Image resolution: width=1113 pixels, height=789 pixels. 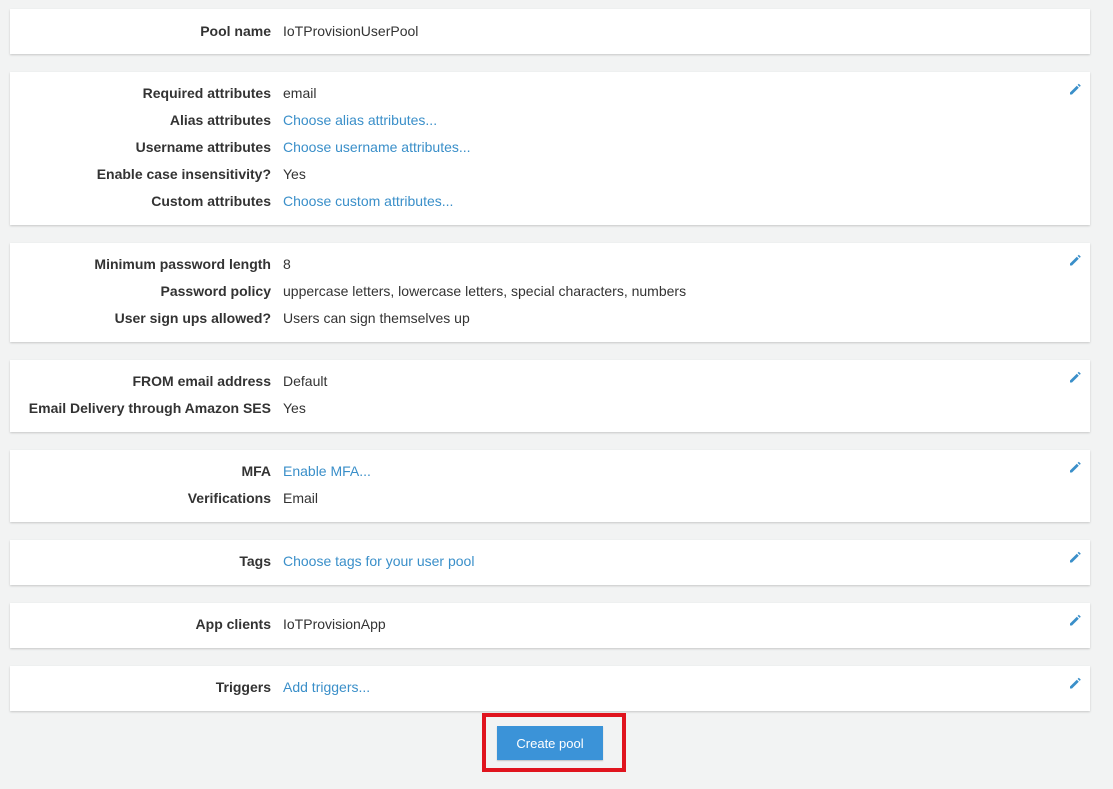 I want to click on required-attributes-label: Required attributes, so click(x=206, y=93).